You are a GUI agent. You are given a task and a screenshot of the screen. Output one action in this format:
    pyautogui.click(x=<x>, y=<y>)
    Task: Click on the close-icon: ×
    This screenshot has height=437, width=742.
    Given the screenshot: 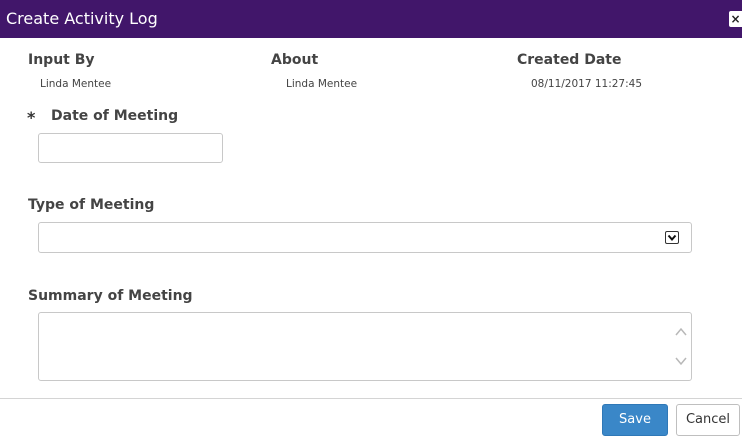 What is the action you would take?
    pyautogui.click(x=735, y=19)
    